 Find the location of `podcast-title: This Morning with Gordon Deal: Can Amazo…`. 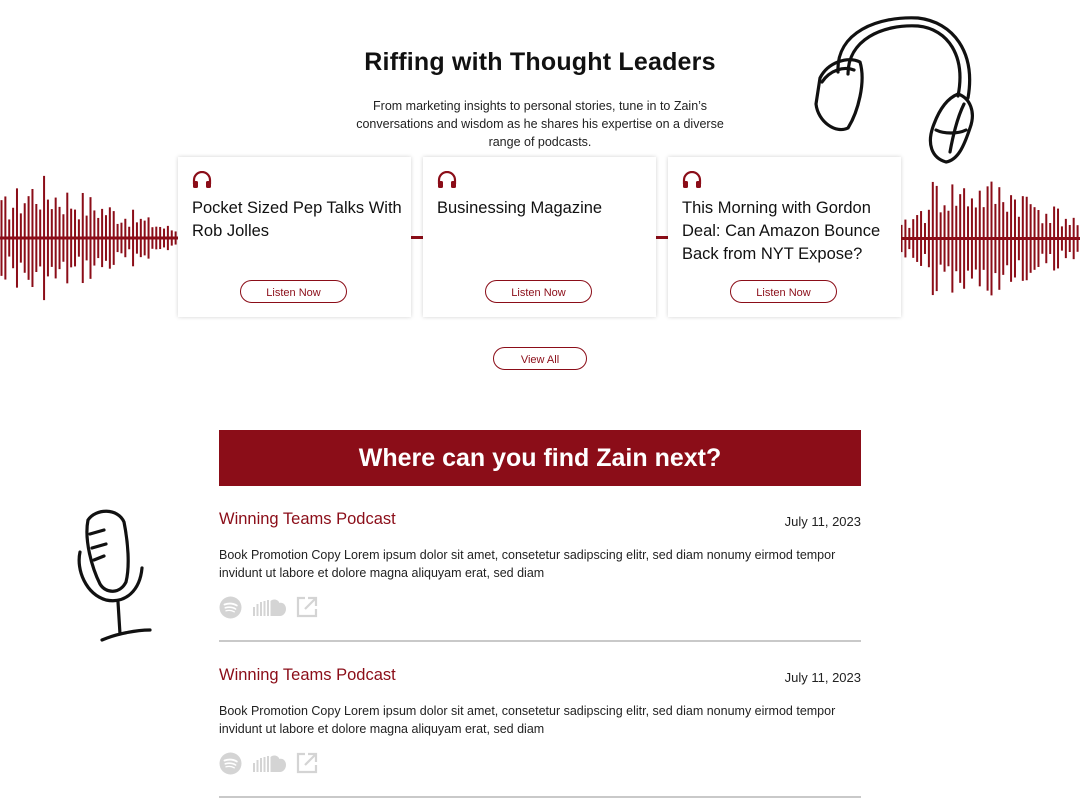

podcast-title: This Morning with Gordon Deal: Can Amazo… is located at coordinates (781, 231).